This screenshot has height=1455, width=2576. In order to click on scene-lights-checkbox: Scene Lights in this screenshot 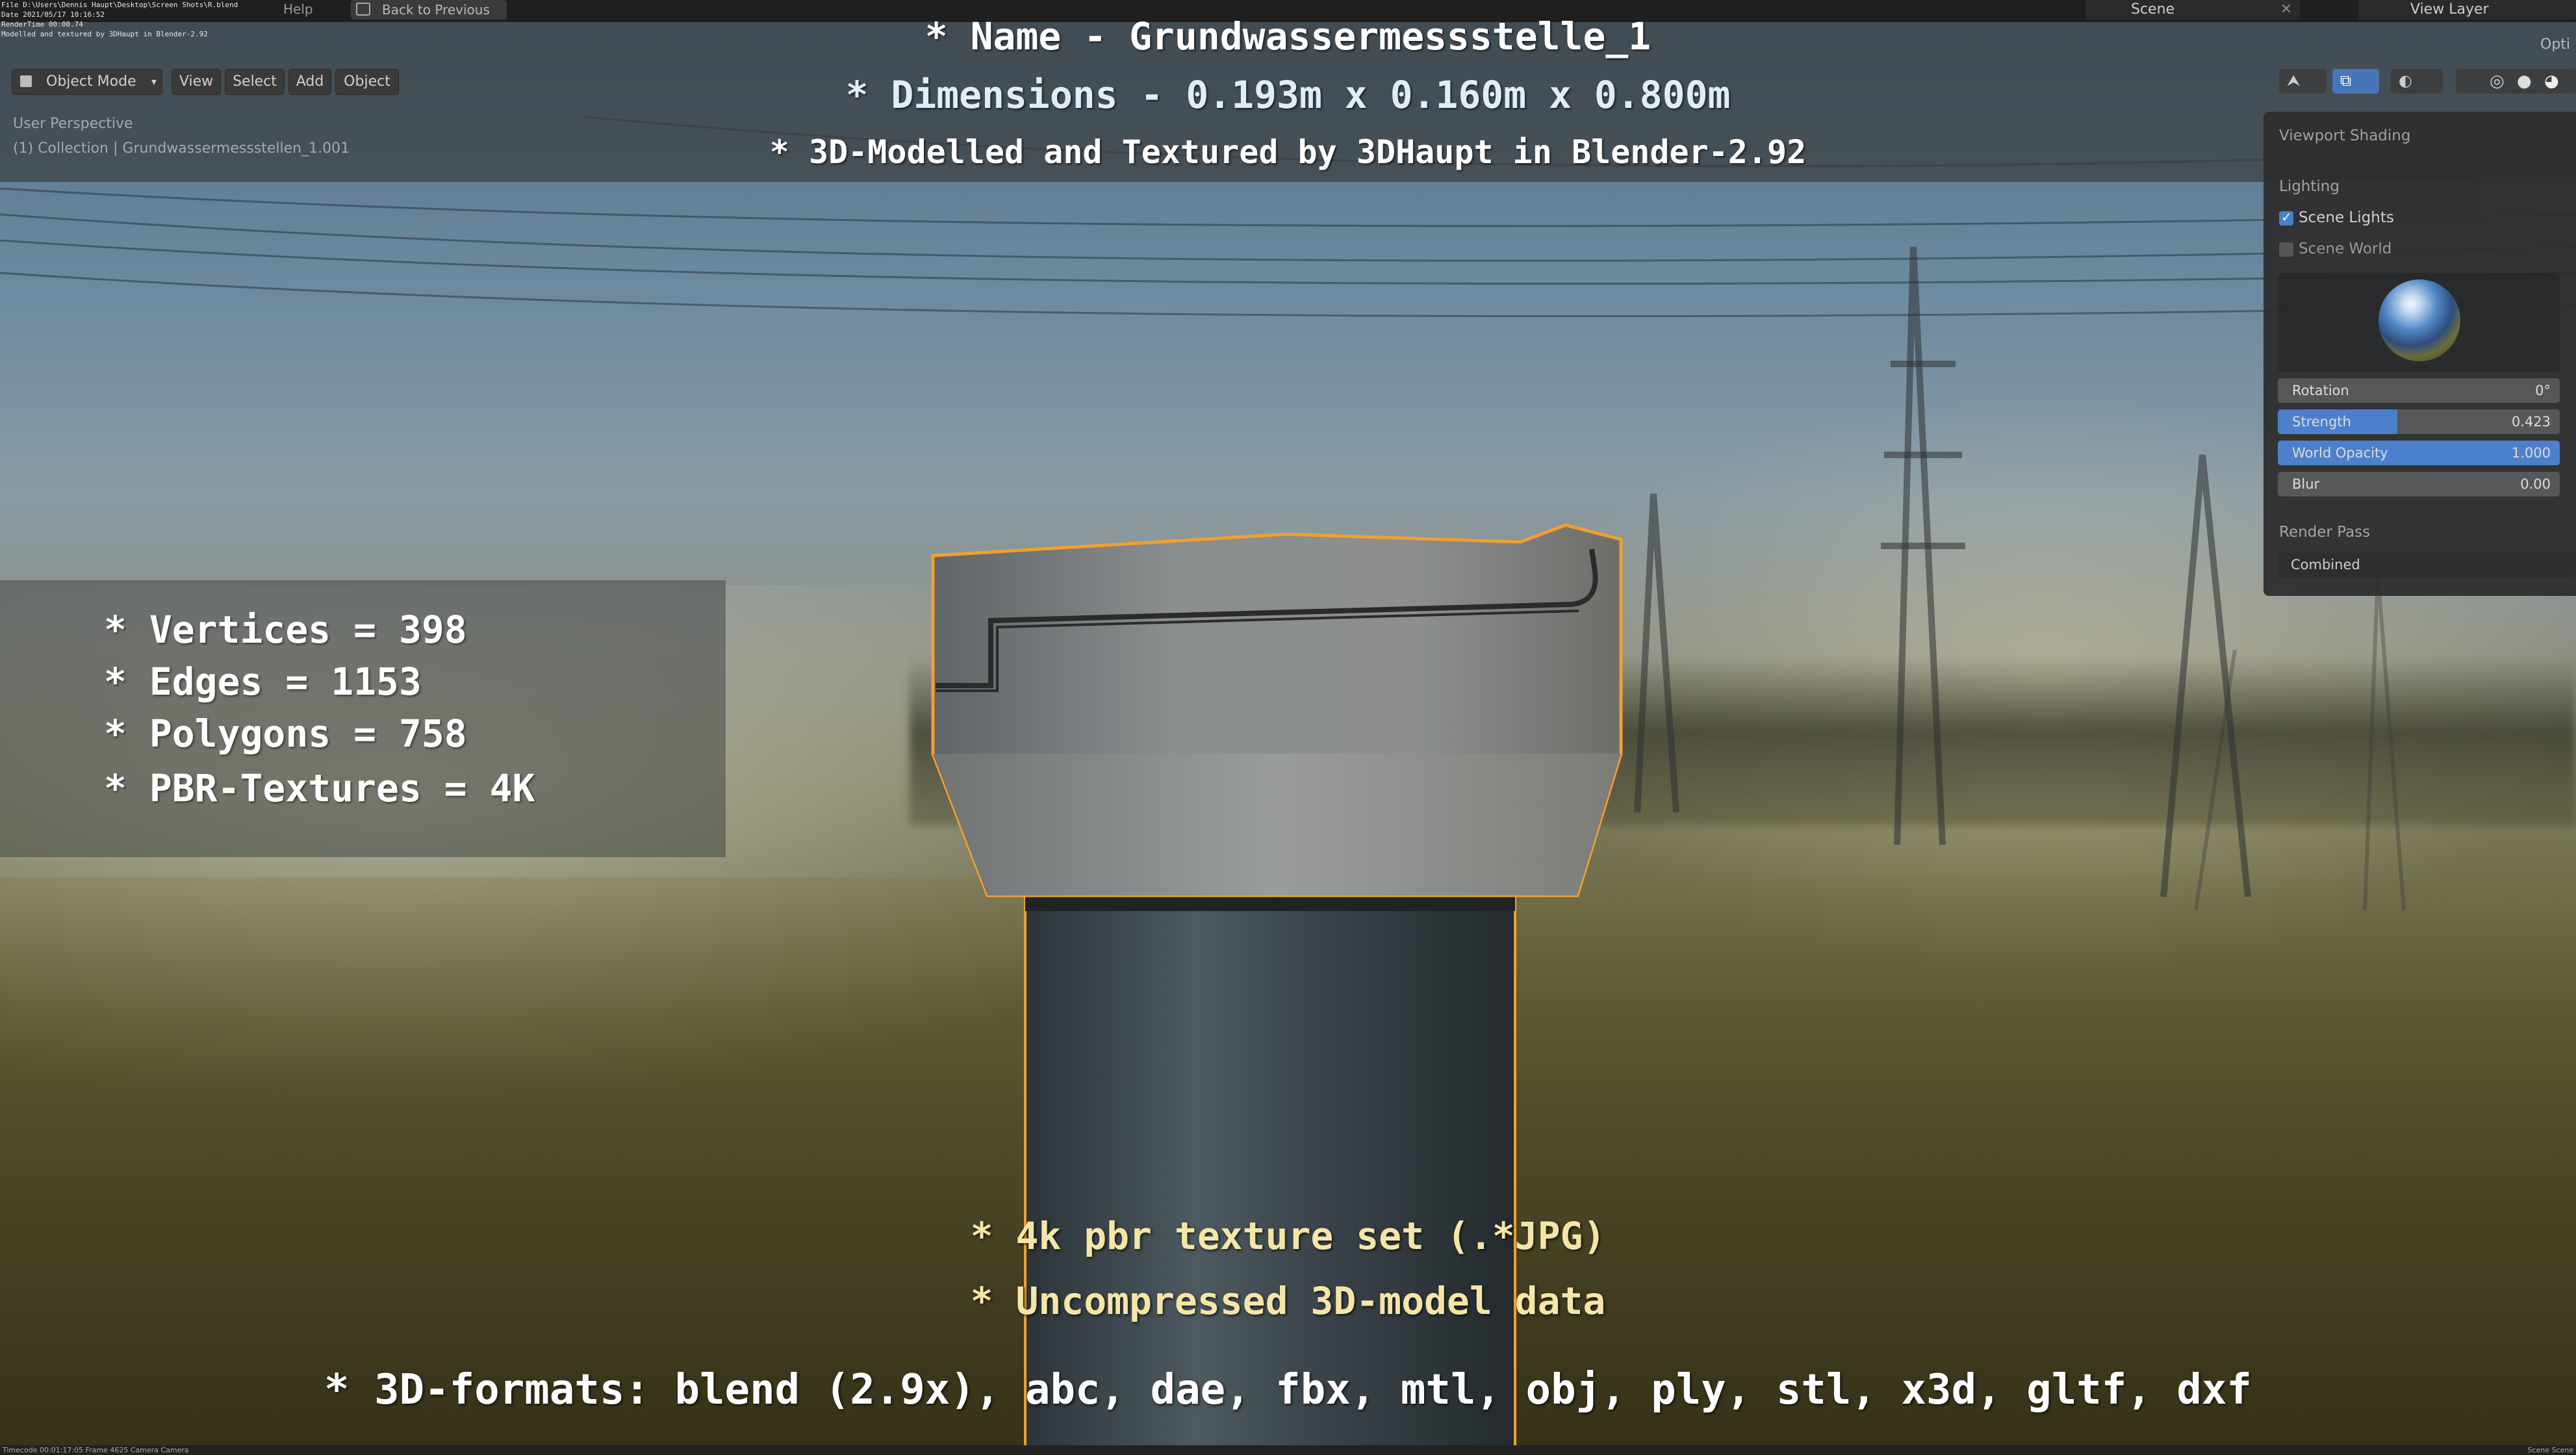, I will do `click(2336, 217)`.